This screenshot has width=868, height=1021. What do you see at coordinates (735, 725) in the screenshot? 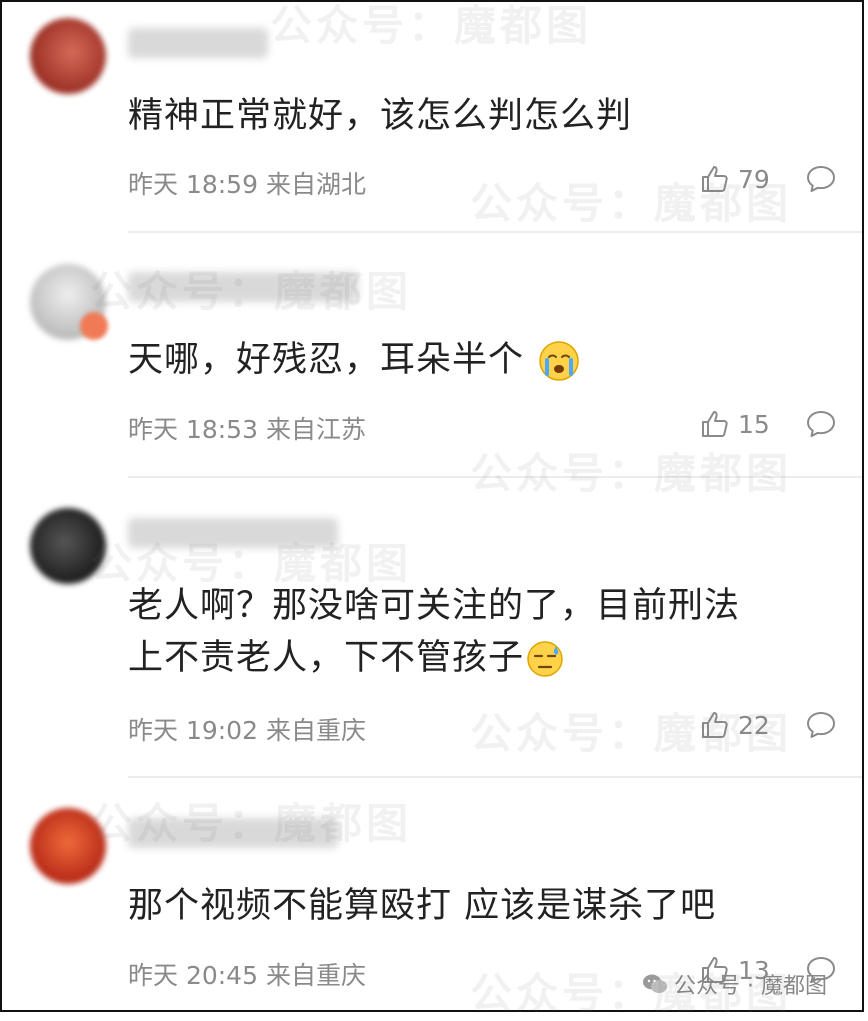
I see `like-button: 22` at bounding box center [735, 725].